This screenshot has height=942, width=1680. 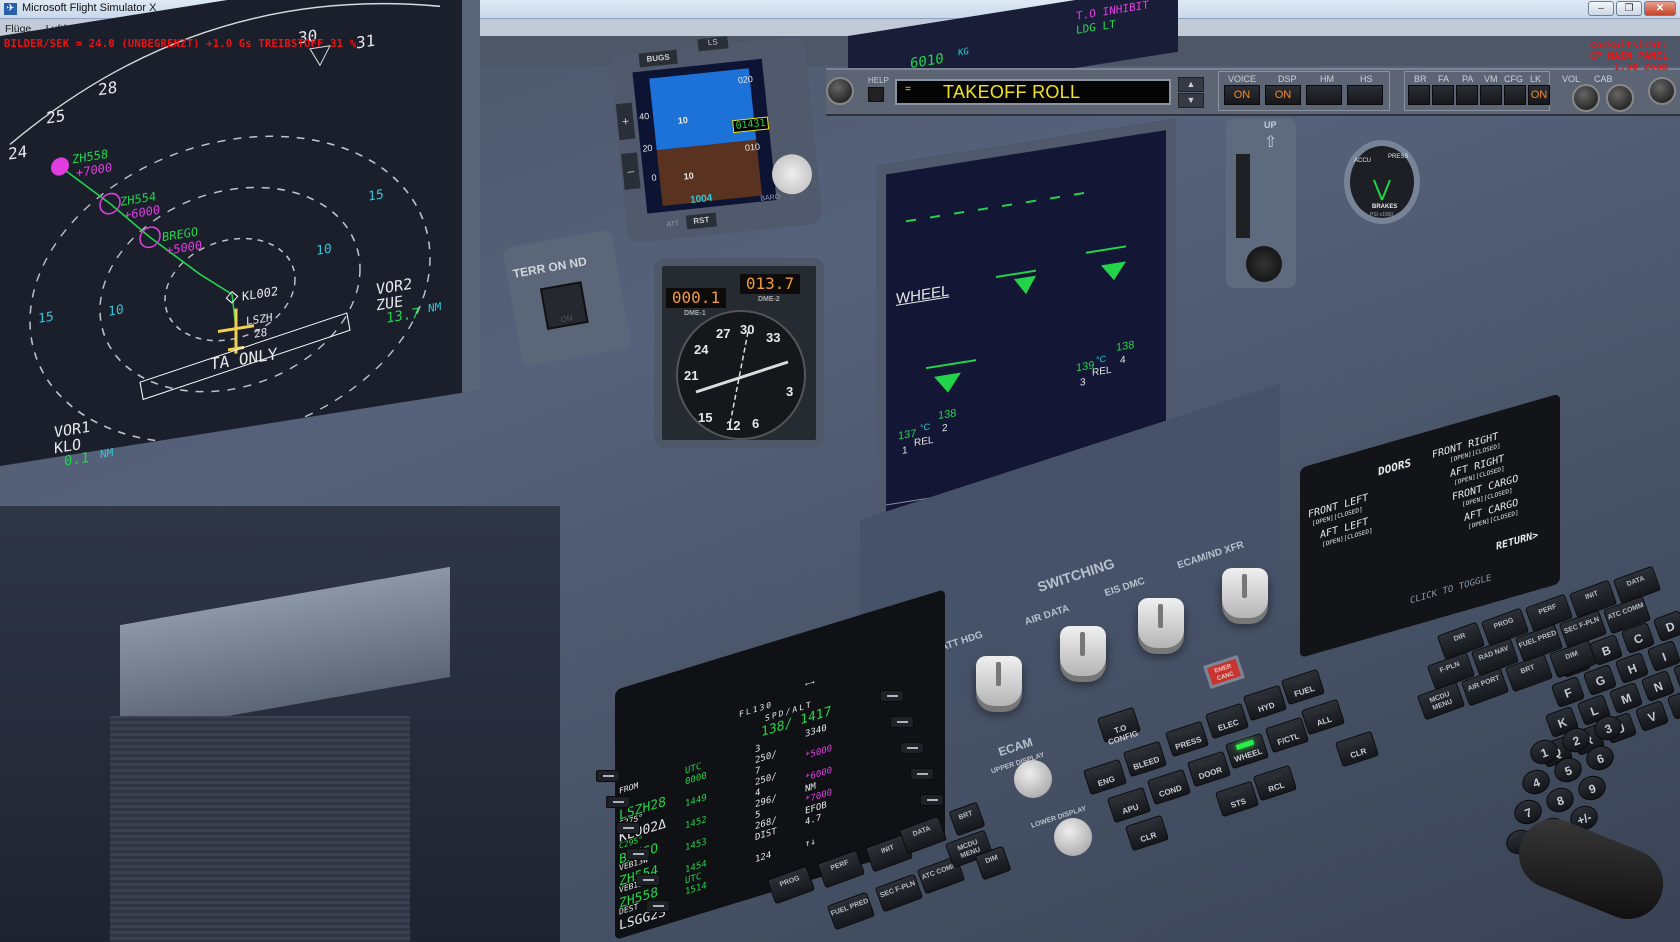 What do you see at coordinates (1467, 95) in the screenshot?
I see `pa-button` at bounding box center [1467, 95].